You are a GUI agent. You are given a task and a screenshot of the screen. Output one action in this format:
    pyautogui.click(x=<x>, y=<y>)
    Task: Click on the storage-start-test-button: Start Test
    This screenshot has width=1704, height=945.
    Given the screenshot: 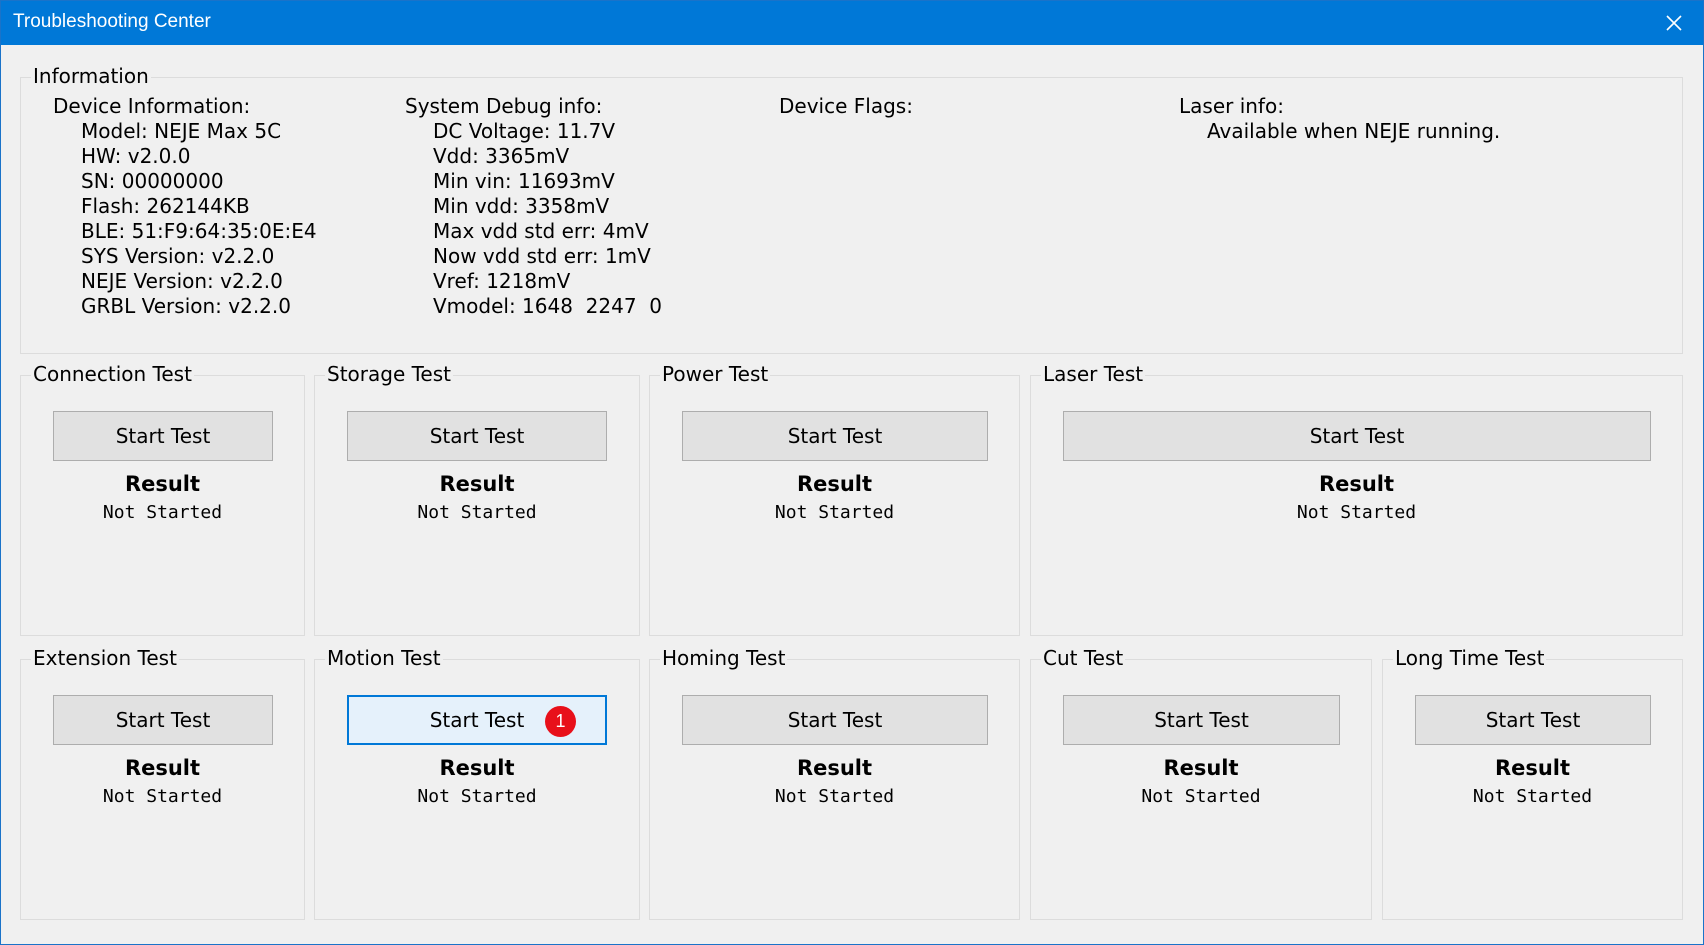 What is the action you would take?
    pyautogui.click(x=477, y=436)
    